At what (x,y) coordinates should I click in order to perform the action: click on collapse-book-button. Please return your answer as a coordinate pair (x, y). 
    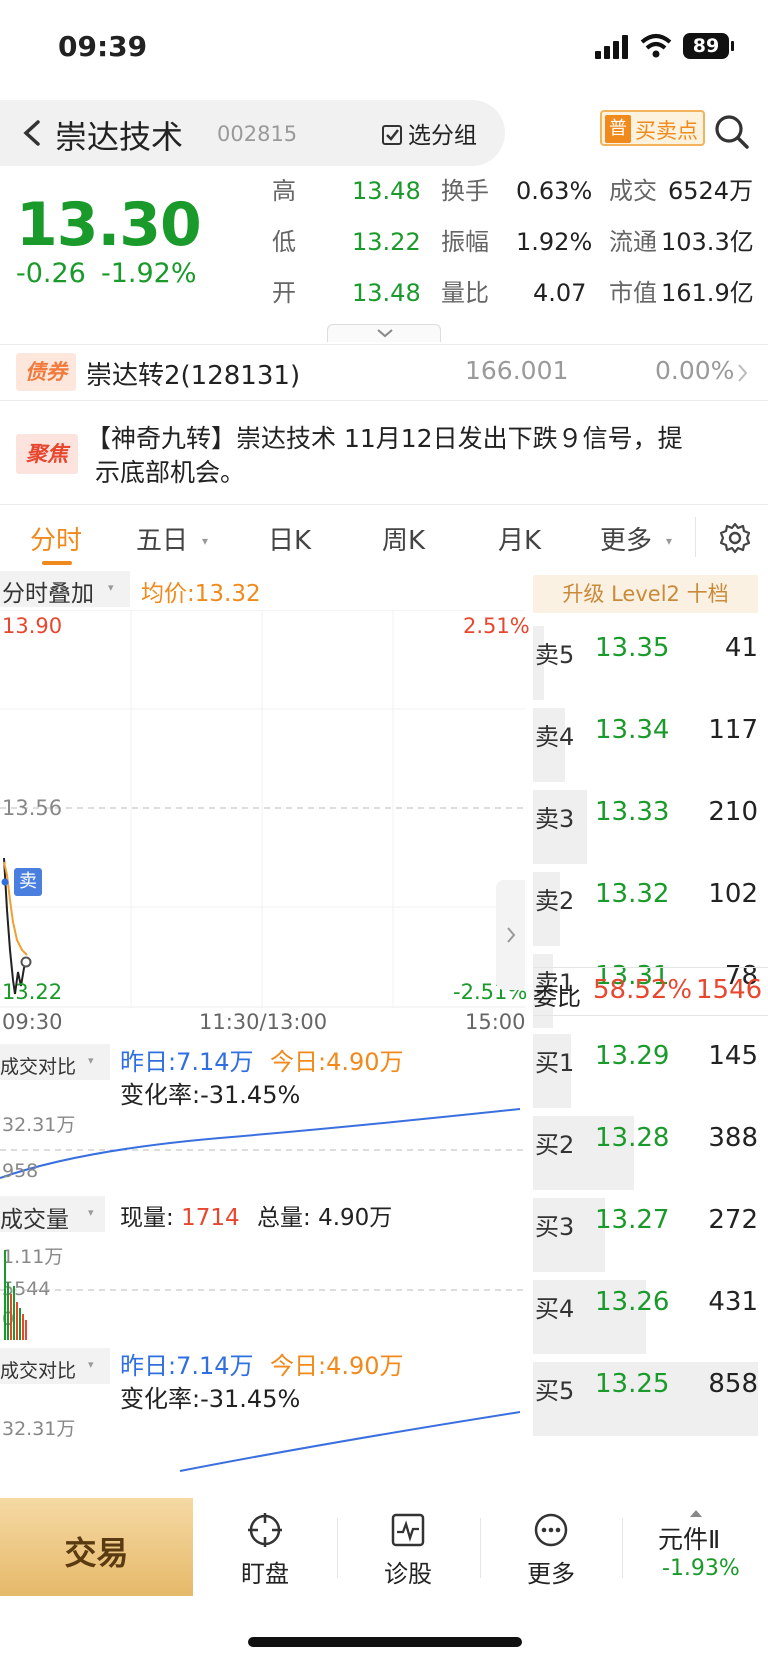
    Looking at the image, I should click on (510, 935).